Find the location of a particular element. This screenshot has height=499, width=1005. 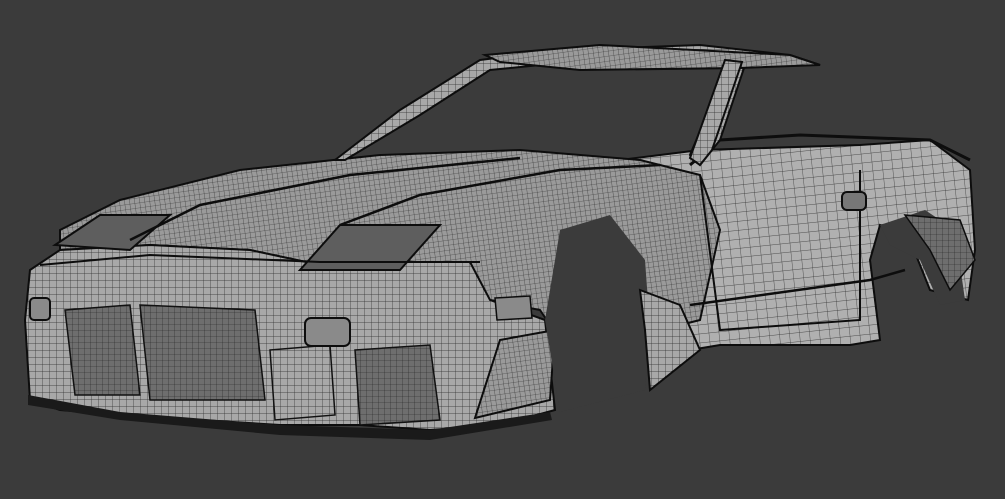

door-handle is located at coordinates (854, 201).